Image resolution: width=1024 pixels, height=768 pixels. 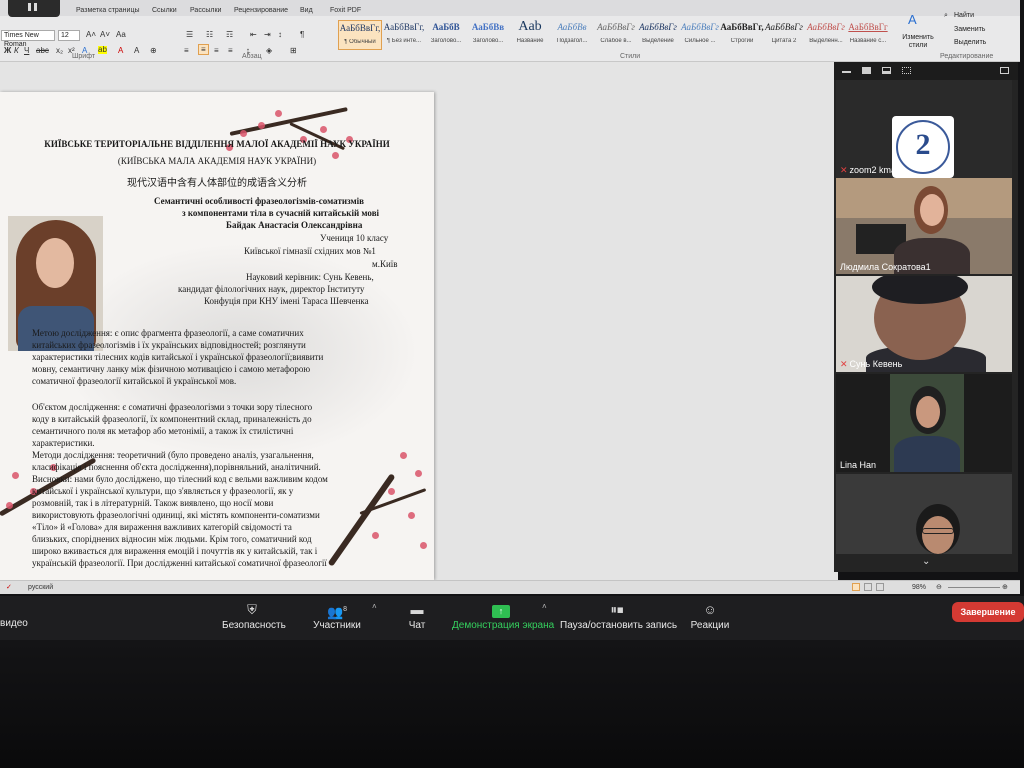 What do you see at coordinates (939, 587) in the screenshot?
I see `zoom-out-icon: ⊖` at bounding box center [939, 587].